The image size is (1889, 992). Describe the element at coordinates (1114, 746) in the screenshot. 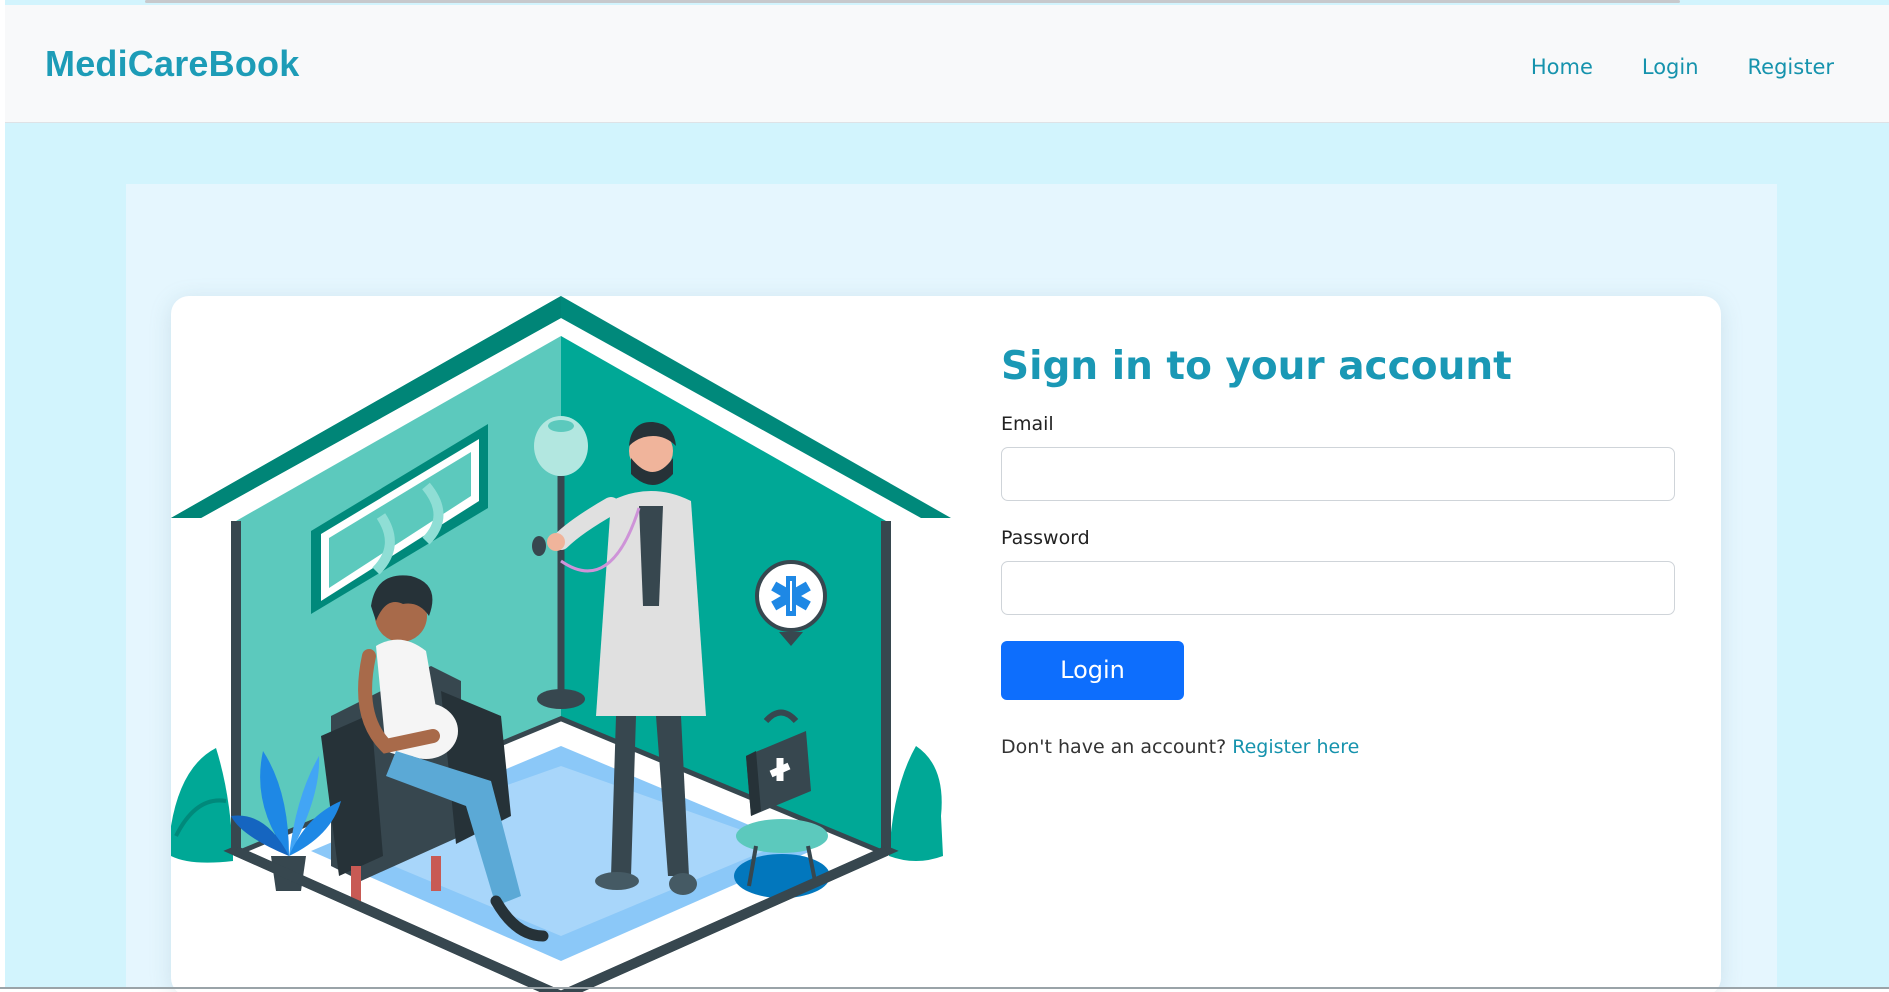

I see `register-prompt-text: Don't have an account?` at that location.